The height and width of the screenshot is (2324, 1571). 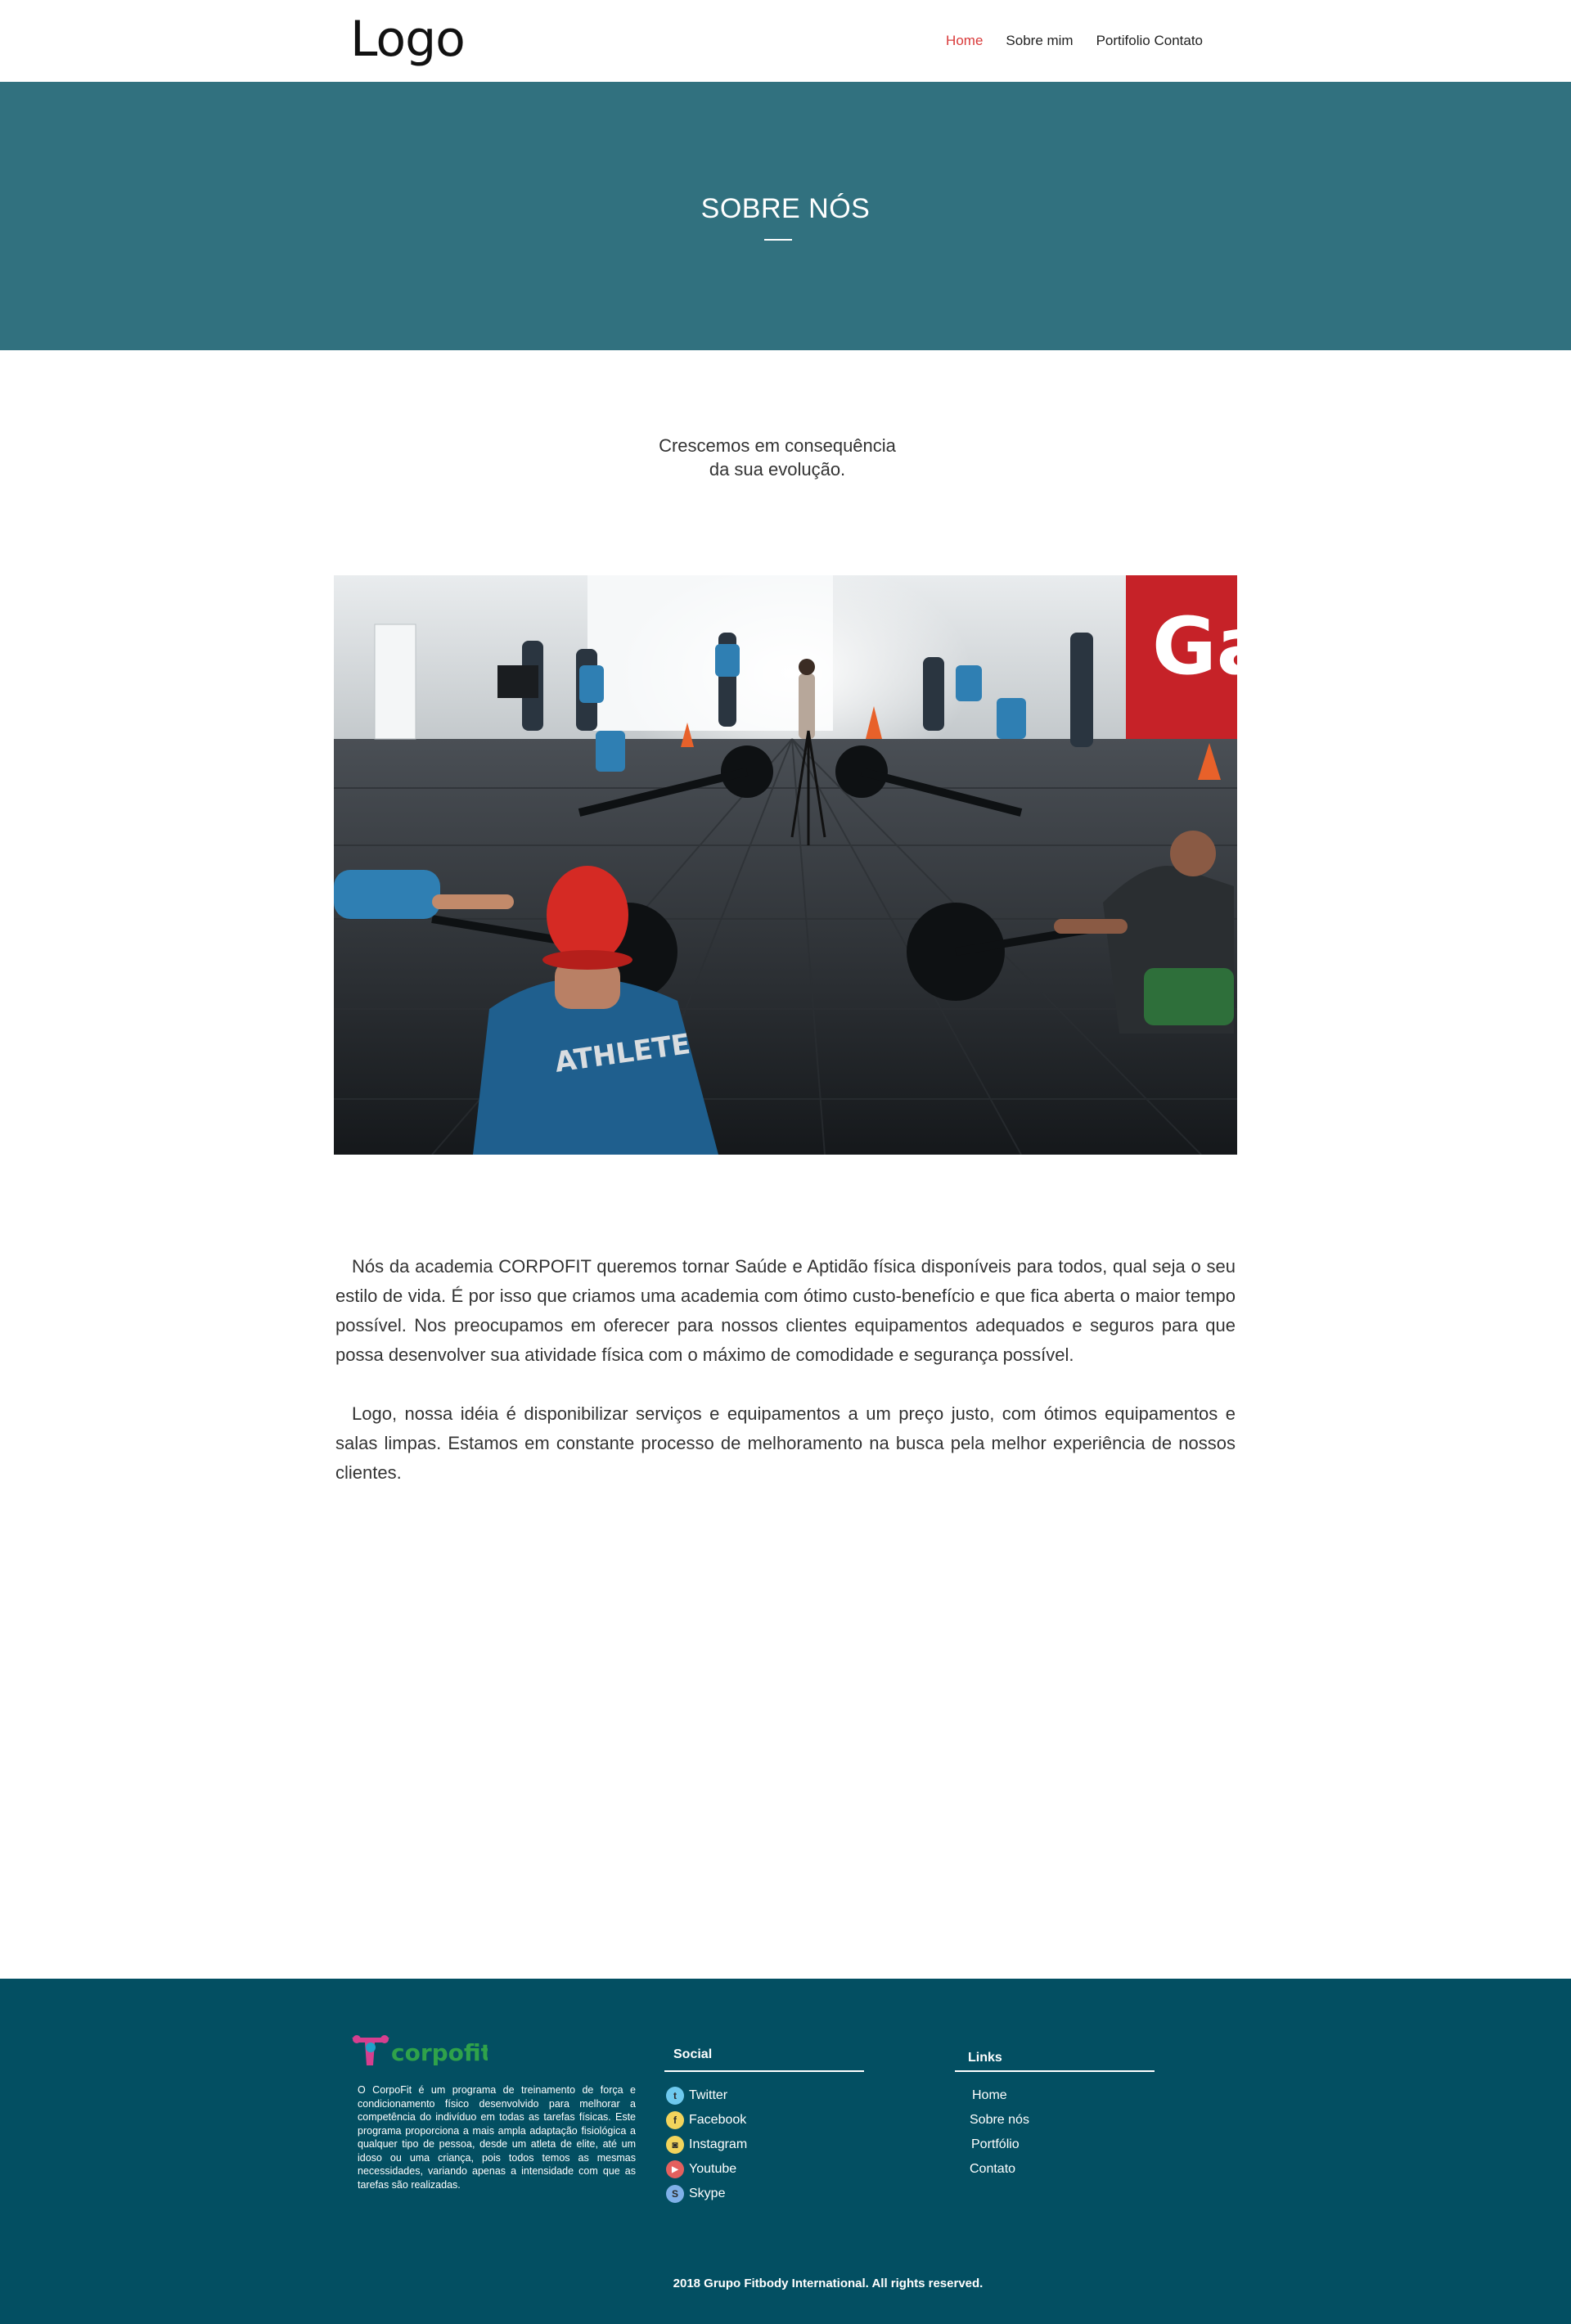 I want to click on social-label: Youtube, so click(x=713, y=2169).